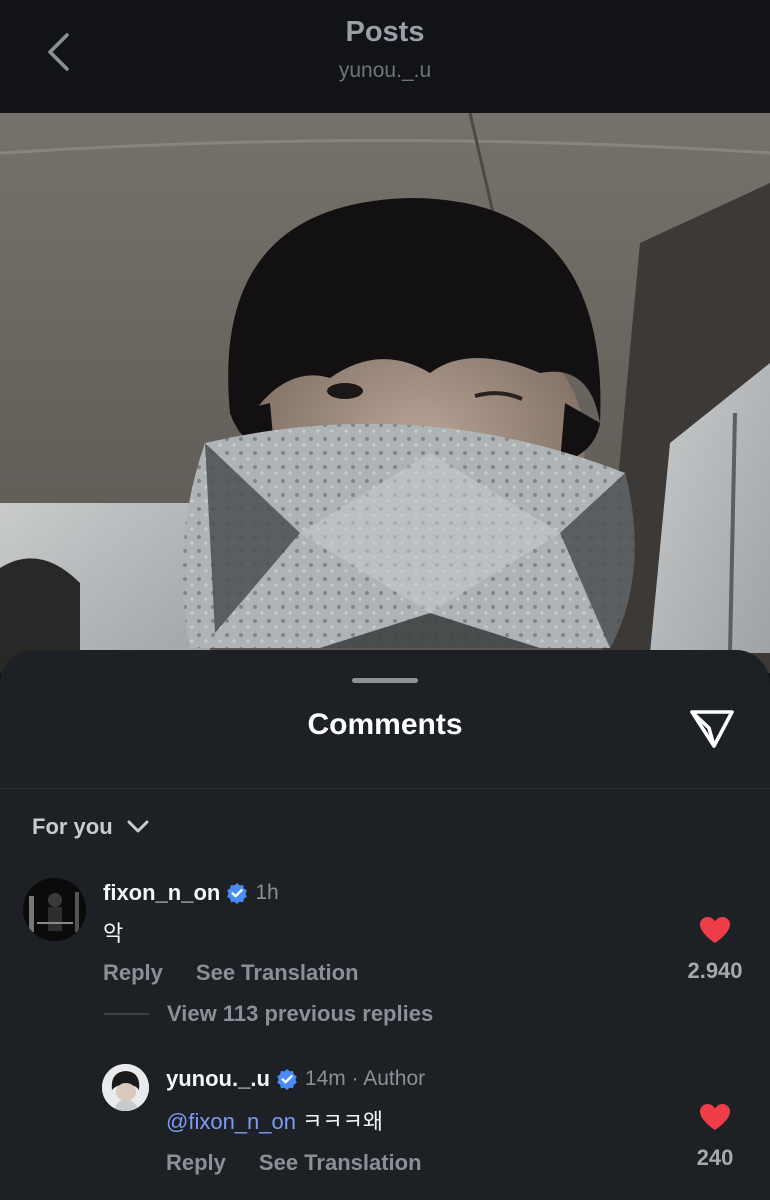  I want to click on view-replies-label: View 113 previous replies, so click(300, 1013).